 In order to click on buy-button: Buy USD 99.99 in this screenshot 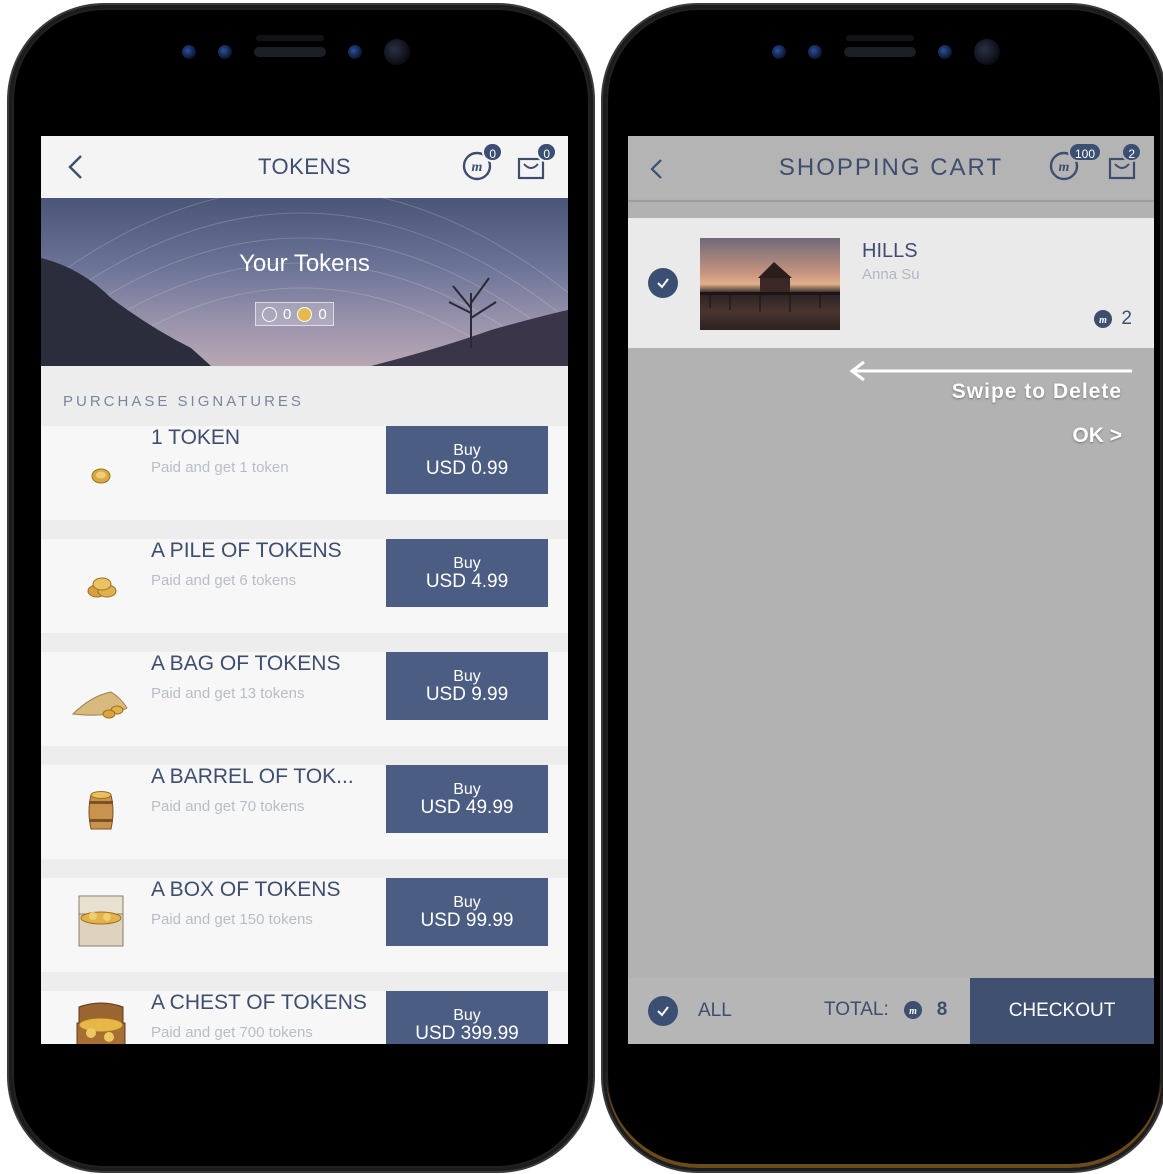, I will do `click(467, 912)`.